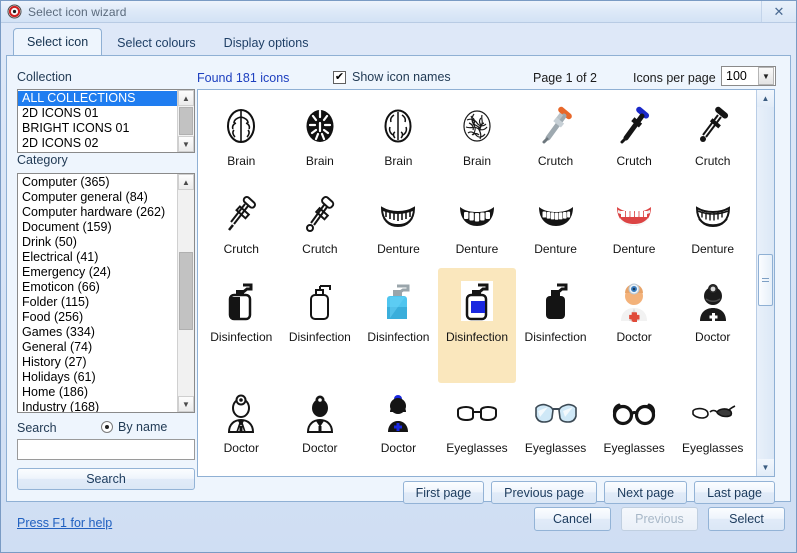  What do you see at coordinates (477, 427) in the screenshot?
I see `icon-cell-eyeglasses-1: Eyeglasses` at bounding box center [477, 427].